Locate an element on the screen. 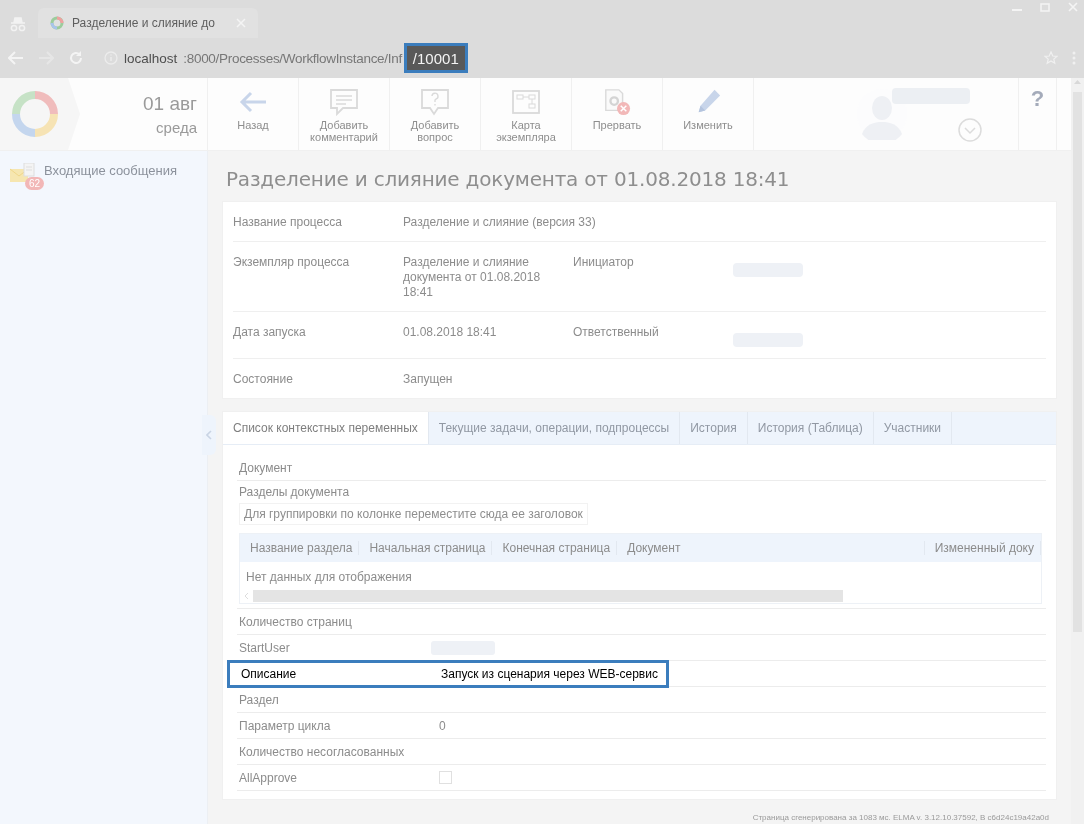 Image resolution: width=1084 pixels, height=824 pixels. url-path: :8000/Processes/WorkflowInstance/Inf is located at coordinates (292, 58).